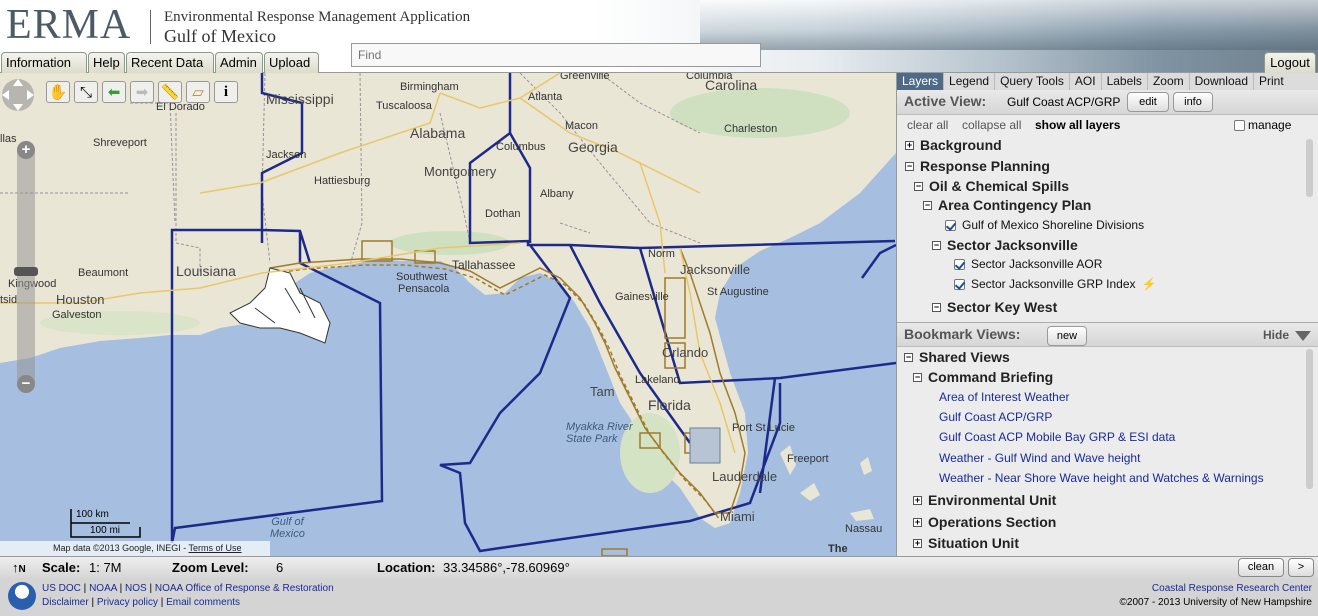 This screenshot has height=616, width=1318. I want to click on layer-sector-jax-aor: Sector Jacksonville AOR, so click(1028, 264).